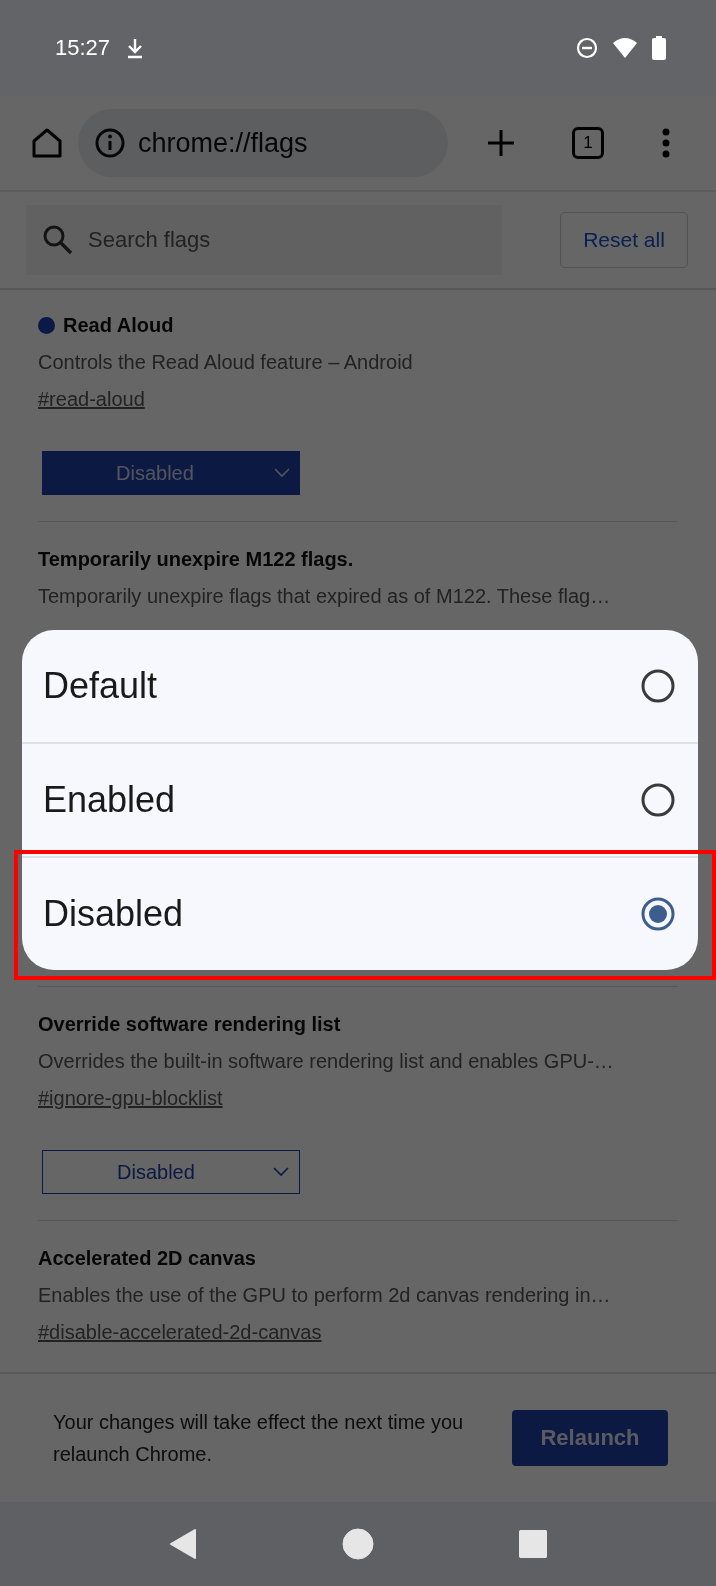 Image resolution: width=716 pixels, height=1586 pixels. I want to click on tab-switcher-button: 1, so click(588, 143).